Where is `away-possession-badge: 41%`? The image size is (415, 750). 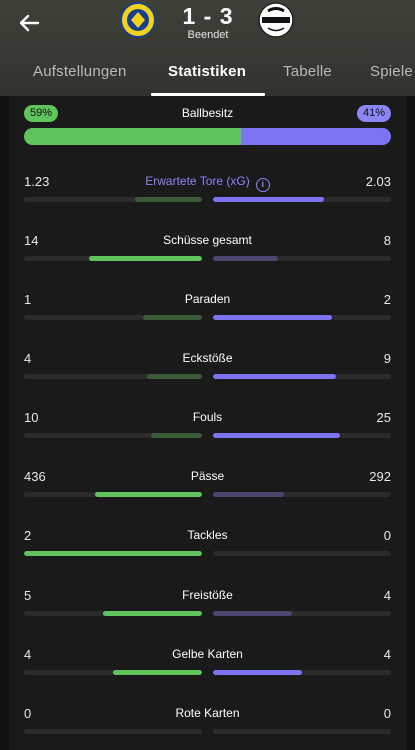 away-possession-badge: 41% is located at coordinates (373, 113).